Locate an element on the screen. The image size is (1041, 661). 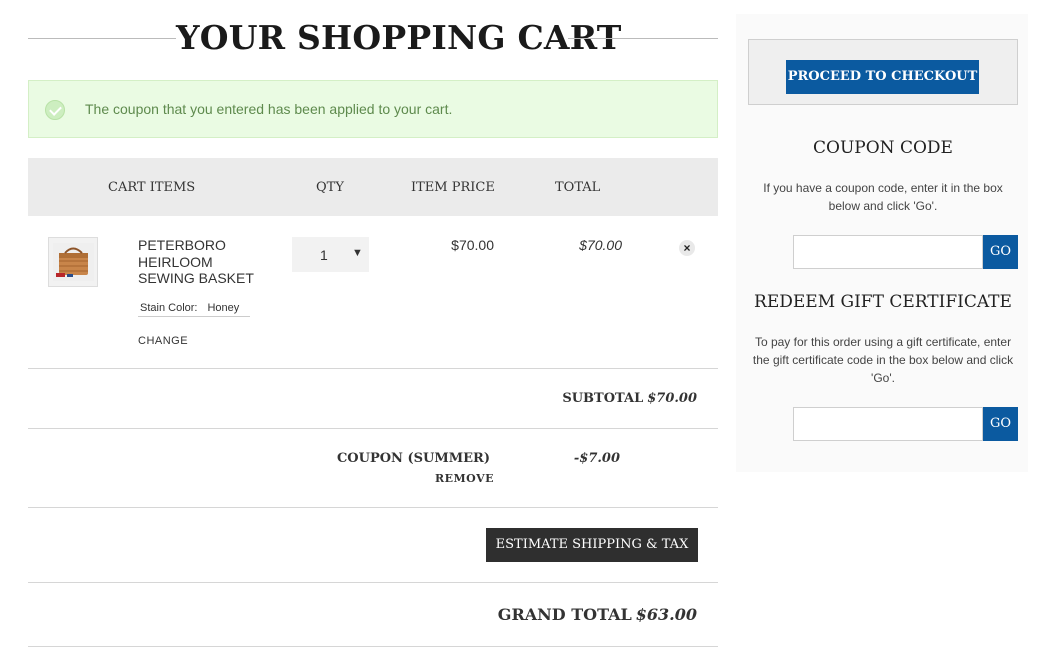
item-total: $70.00 is located at coordinates (600, 245).